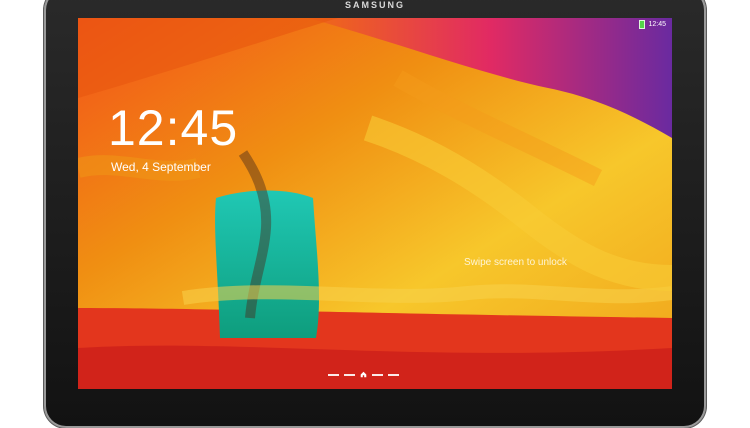 The width and height of the screenshot is (750, 428). Describe the element at coordinates (374, 5) in the screenshot. I see `brand-logo: SAMSUNG` at that location.